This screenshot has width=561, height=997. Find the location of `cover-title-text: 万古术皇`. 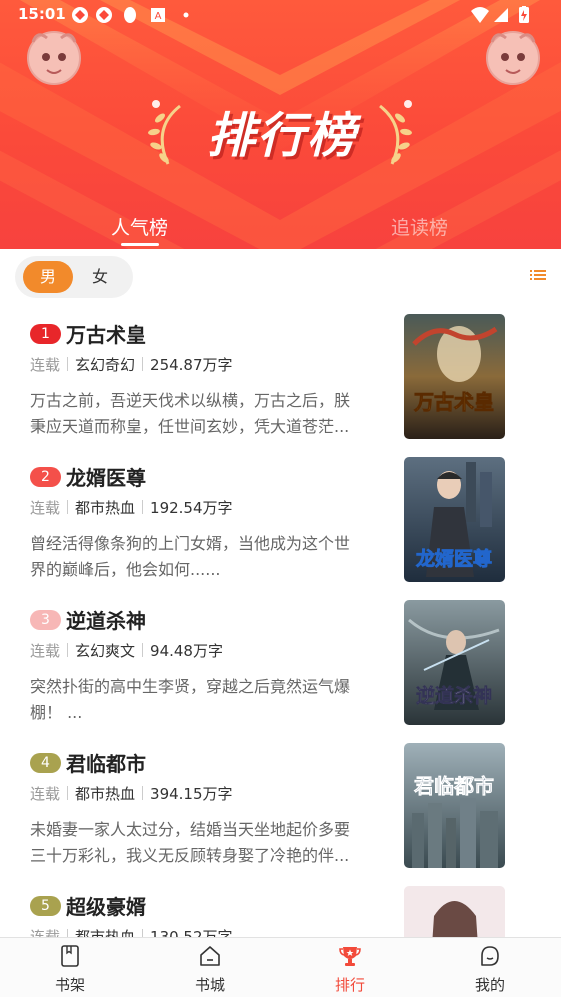

cover-title-text: 万古术皇 is located at coordinates (453, 402).